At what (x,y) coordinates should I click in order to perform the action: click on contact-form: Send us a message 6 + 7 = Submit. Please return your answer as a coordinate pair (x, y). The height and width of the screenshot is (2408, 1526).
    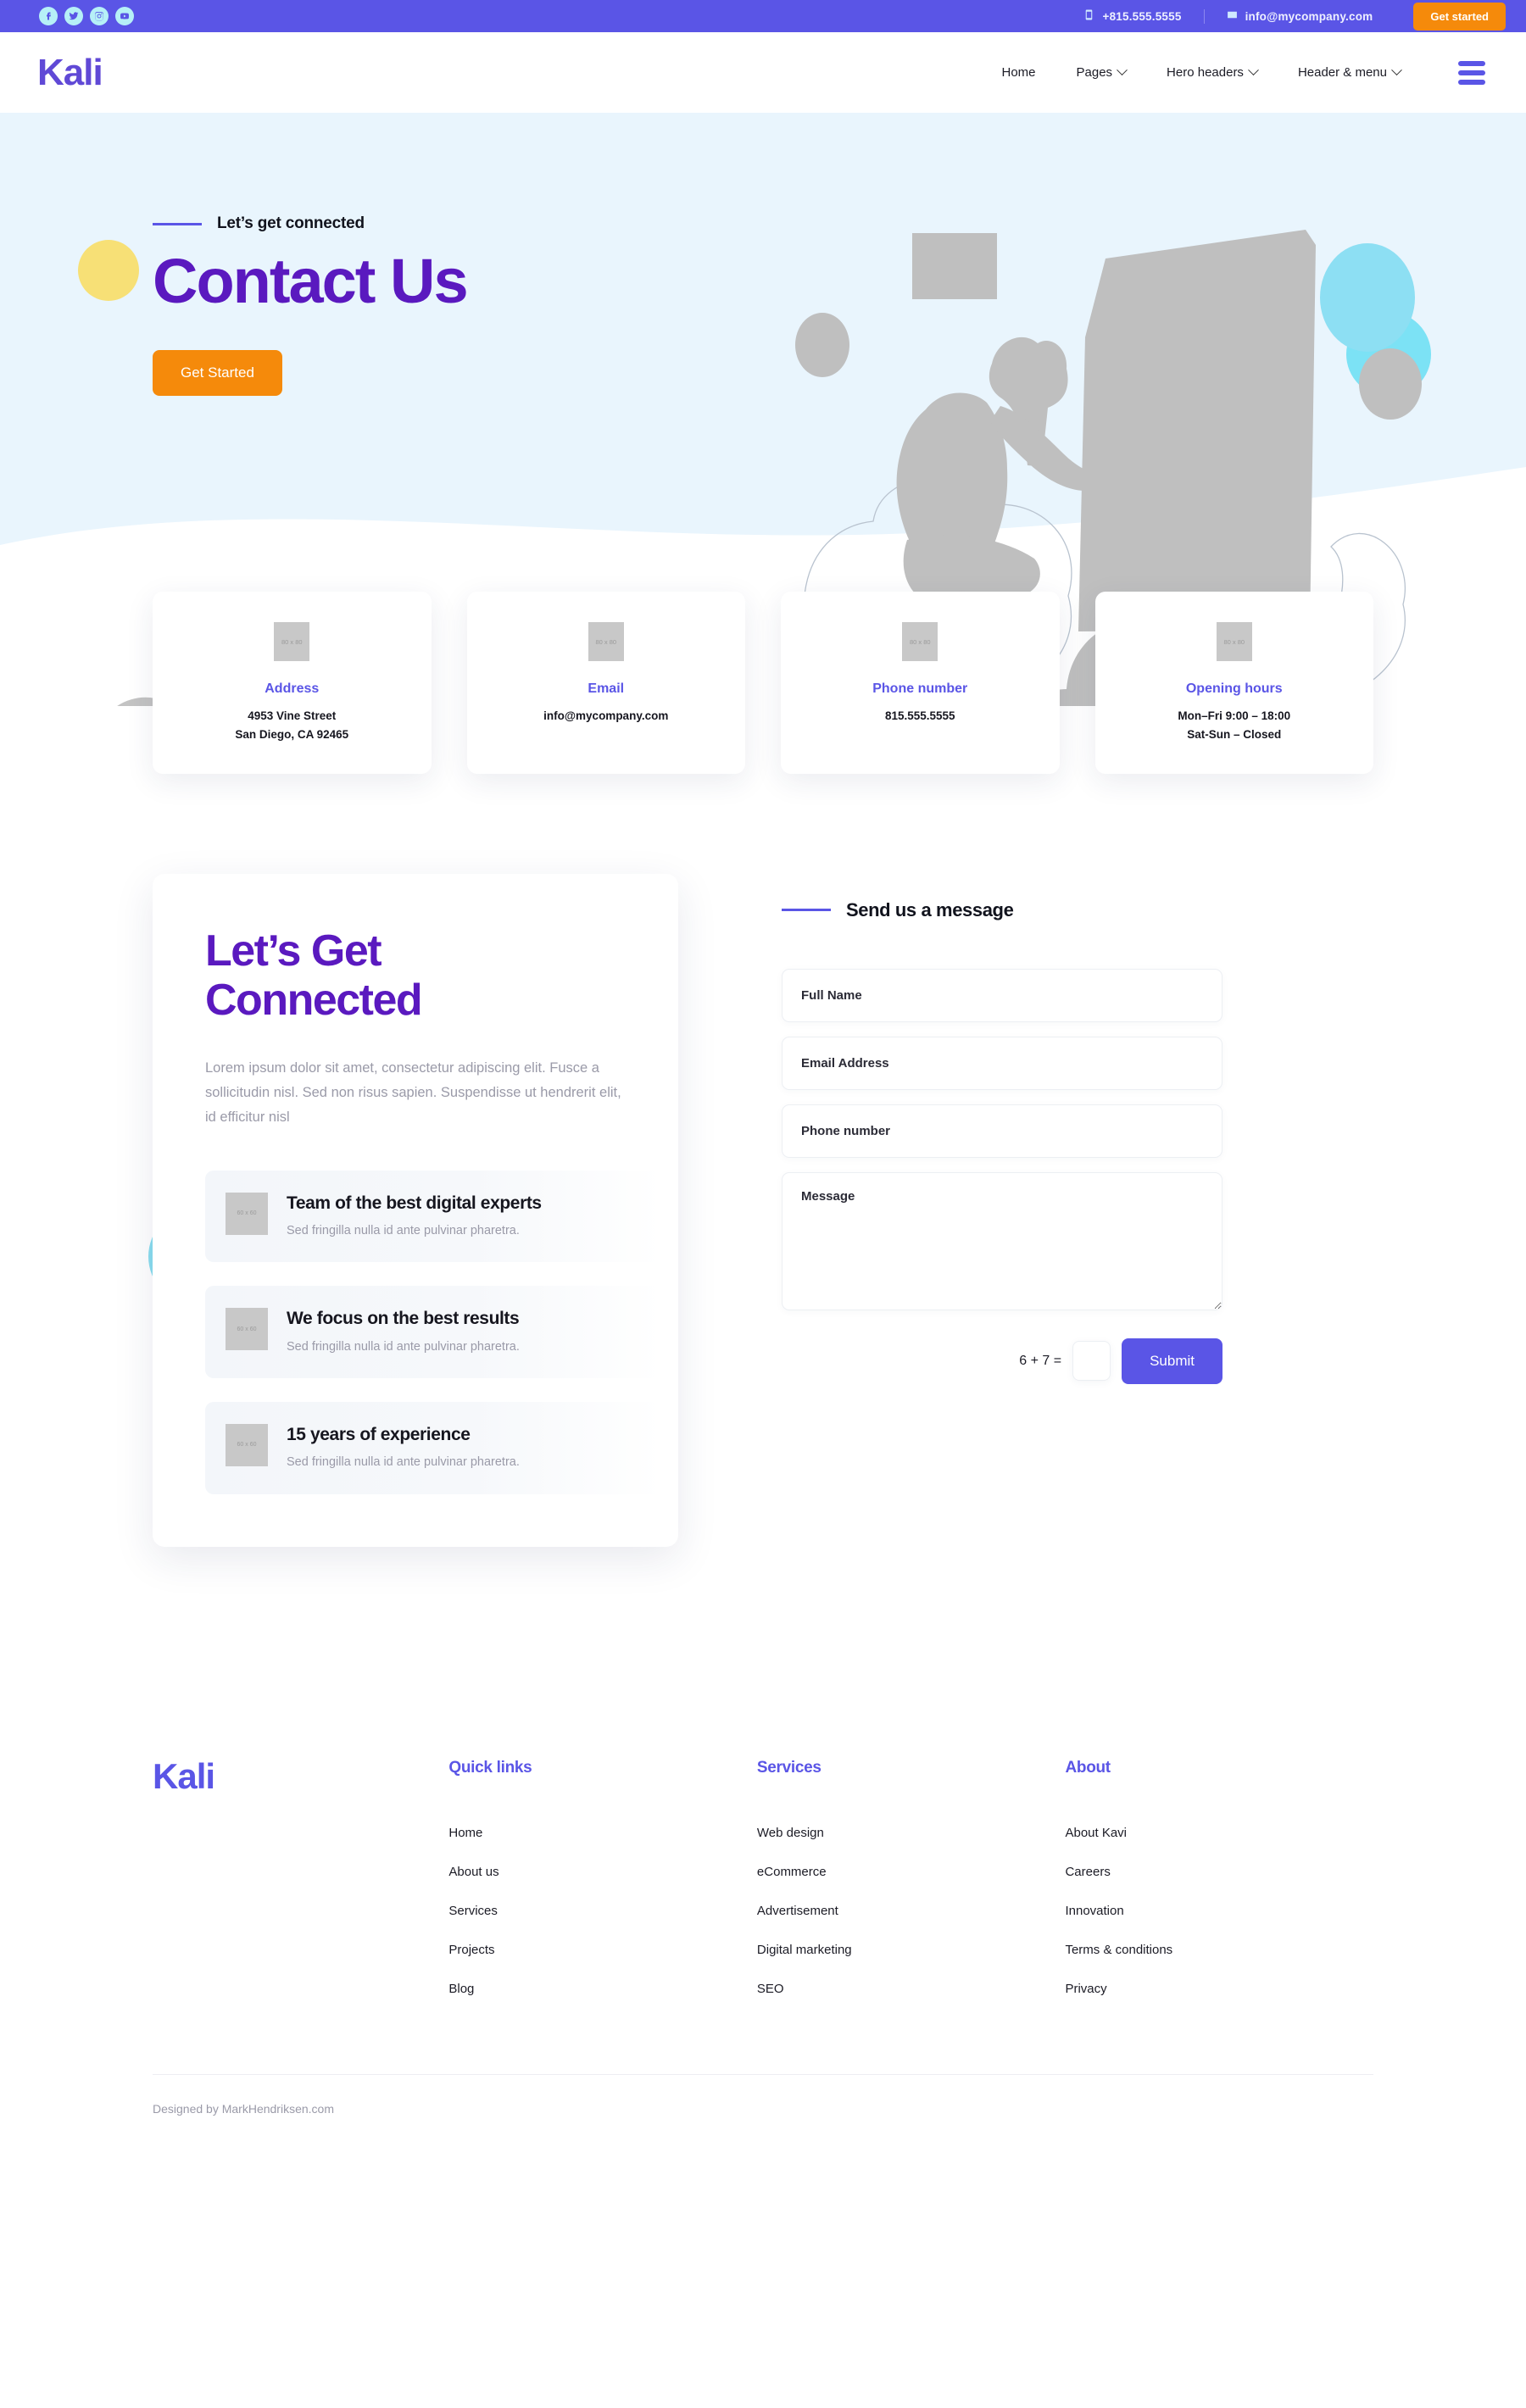
    Looking at the image, I should click on (1002, 1129).